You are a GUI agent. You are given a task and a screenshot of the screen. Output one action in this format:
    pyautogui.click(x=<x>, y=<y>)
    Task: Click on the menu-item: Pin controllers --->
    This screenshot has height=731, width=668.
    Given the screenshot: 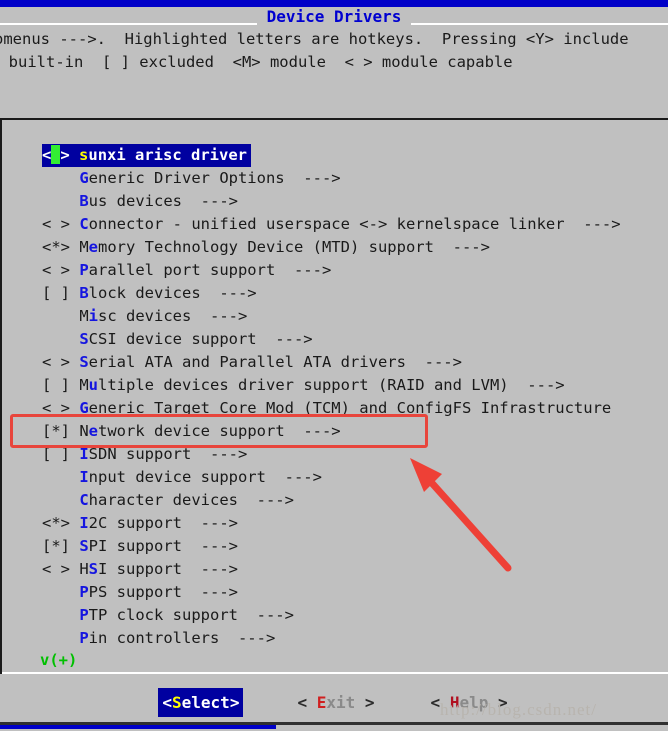 What is the action you would take?
    pyautogui.click(x=355, y=638)
    